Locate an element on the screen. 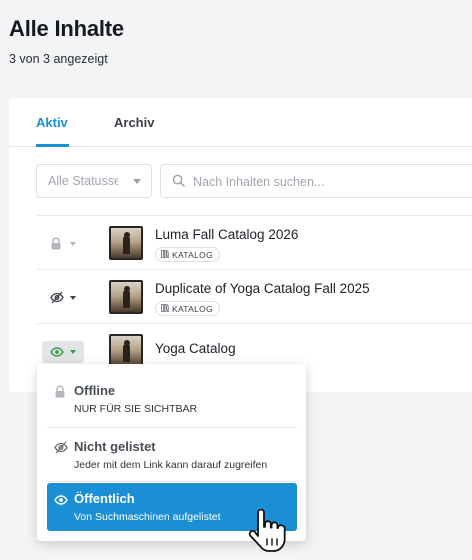 The width and height of the screenshot is (472, 560). status-filter-select: Alle Statusse is located at coordinates (94, 181).